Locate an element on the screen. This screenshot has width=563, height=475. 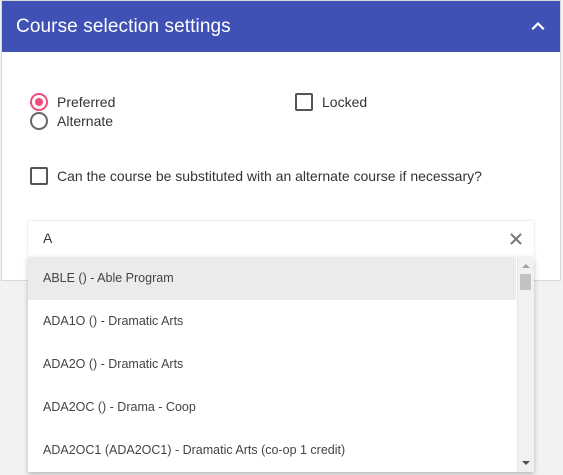
preferred-label: Preferred is located at coordinates (86, 102).